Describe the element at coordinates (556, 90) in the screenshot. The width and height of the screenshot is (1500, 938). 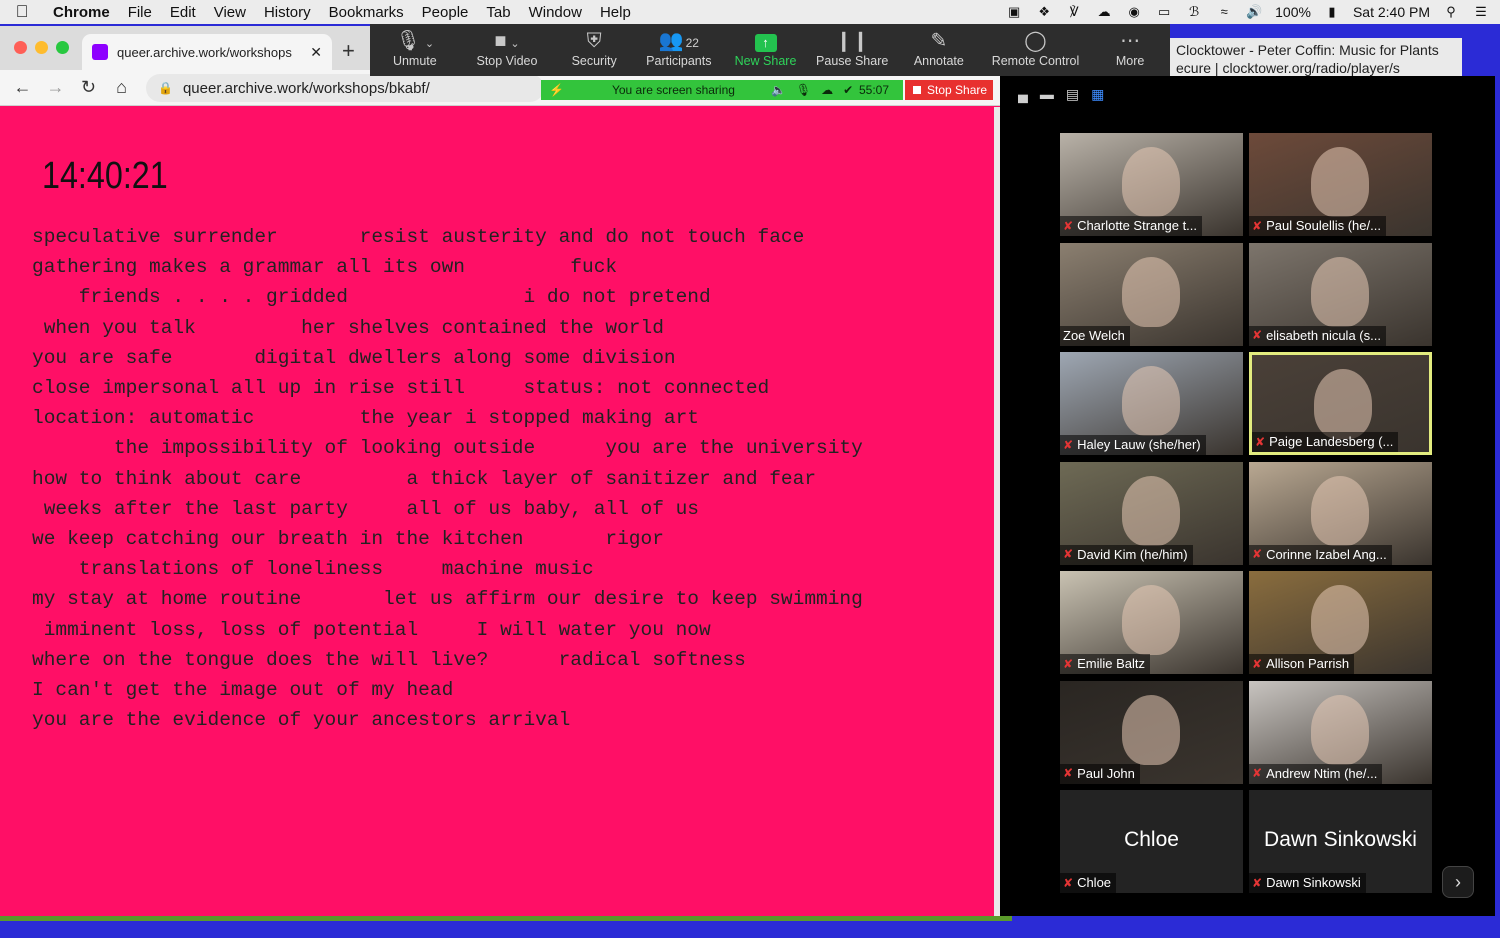
I see `sharing-bolt-icon: ⚡` at that location.